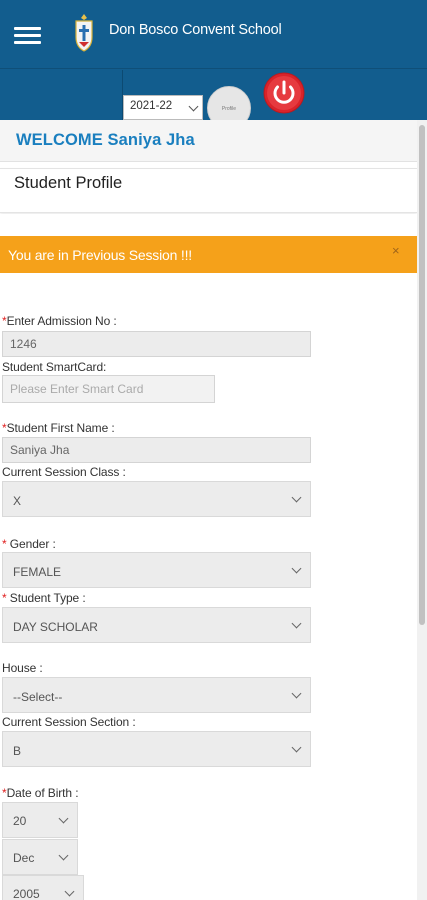 The height and width of the screenshot is (900, 427). I want to click on house-label: House :, so click(22, 668).